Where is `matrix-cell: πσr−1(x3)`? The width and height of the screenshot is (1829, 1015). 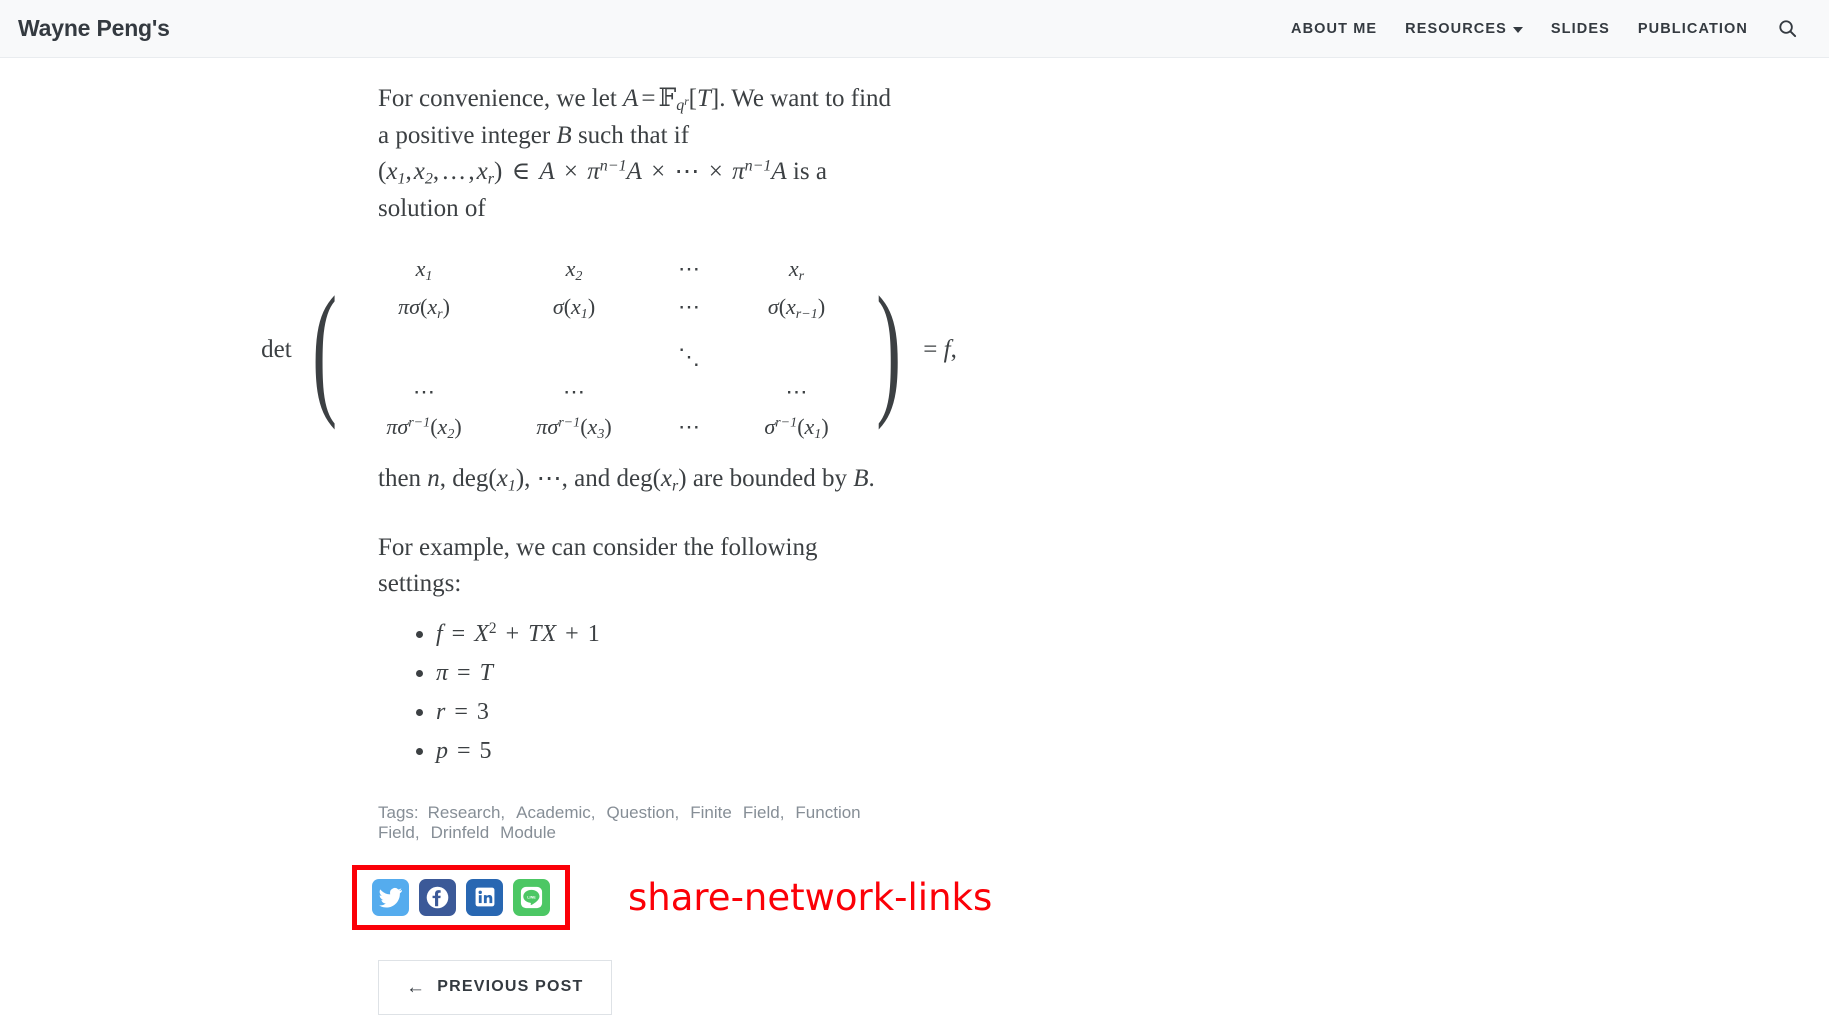 matrix-cell: πσr−1(x3) is located at coordinates (574, 428).